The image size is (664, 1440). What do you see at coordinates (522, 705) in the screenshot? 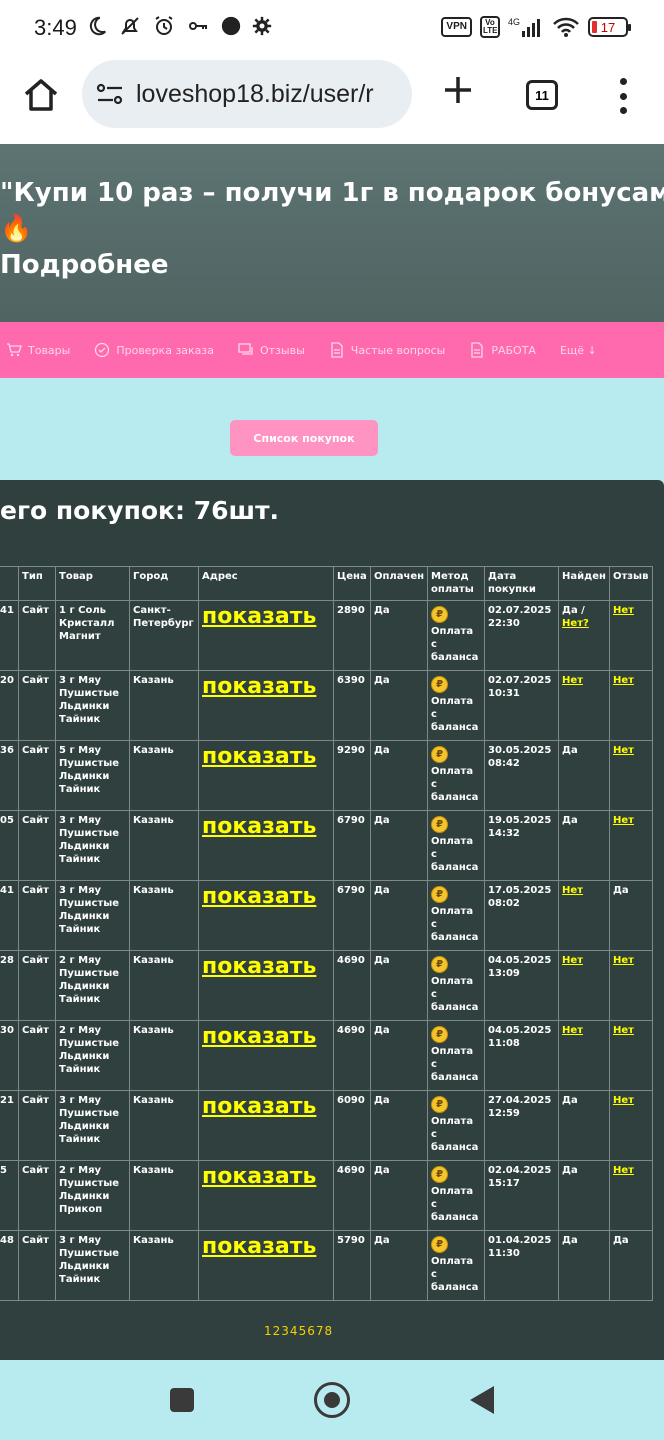
I see `purchase-date: 02.07.2025 10:31` at bounding box center [522, 705].